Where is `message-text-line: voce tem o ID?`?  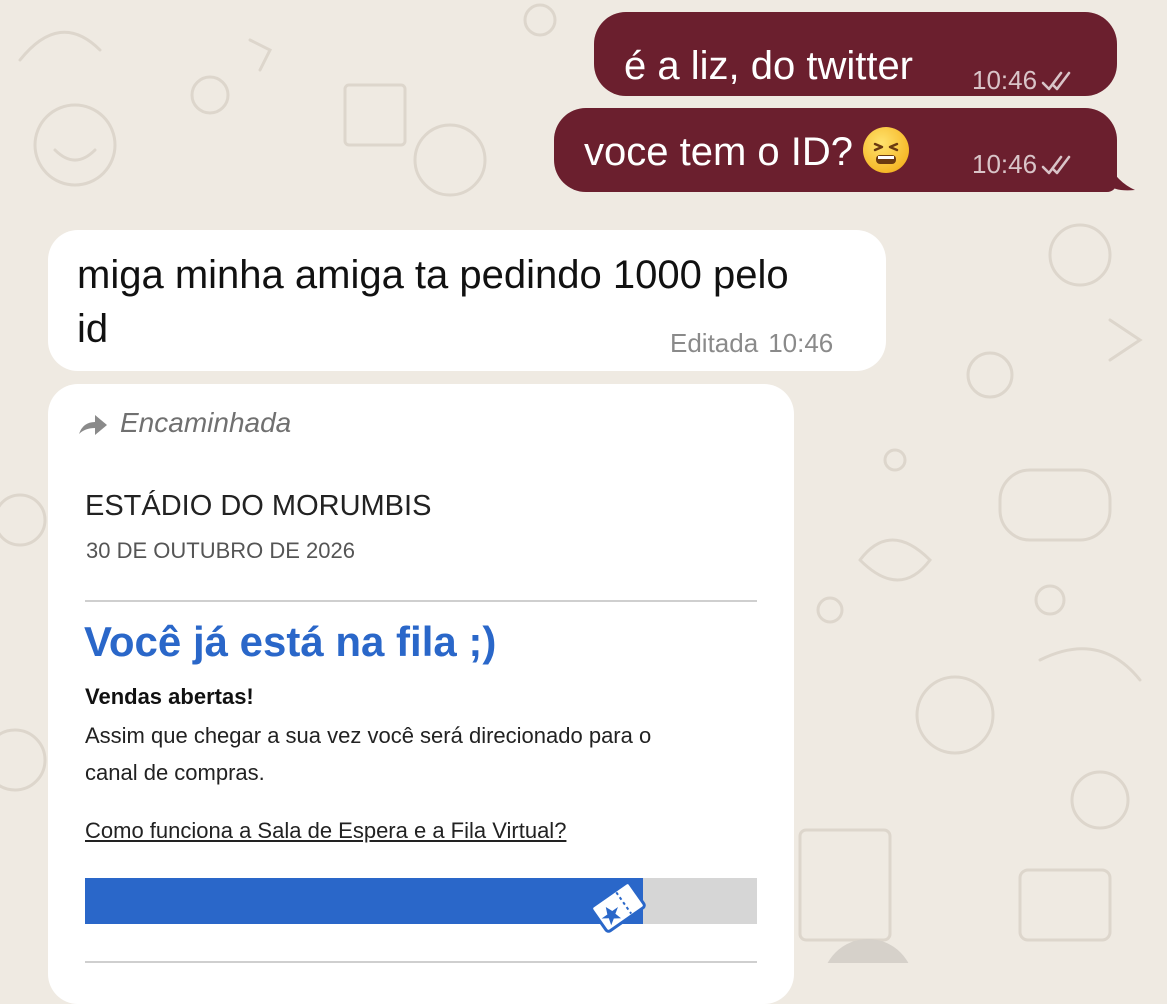
message-text-line: voce tem o ID? is located at coordinates (747, 152).